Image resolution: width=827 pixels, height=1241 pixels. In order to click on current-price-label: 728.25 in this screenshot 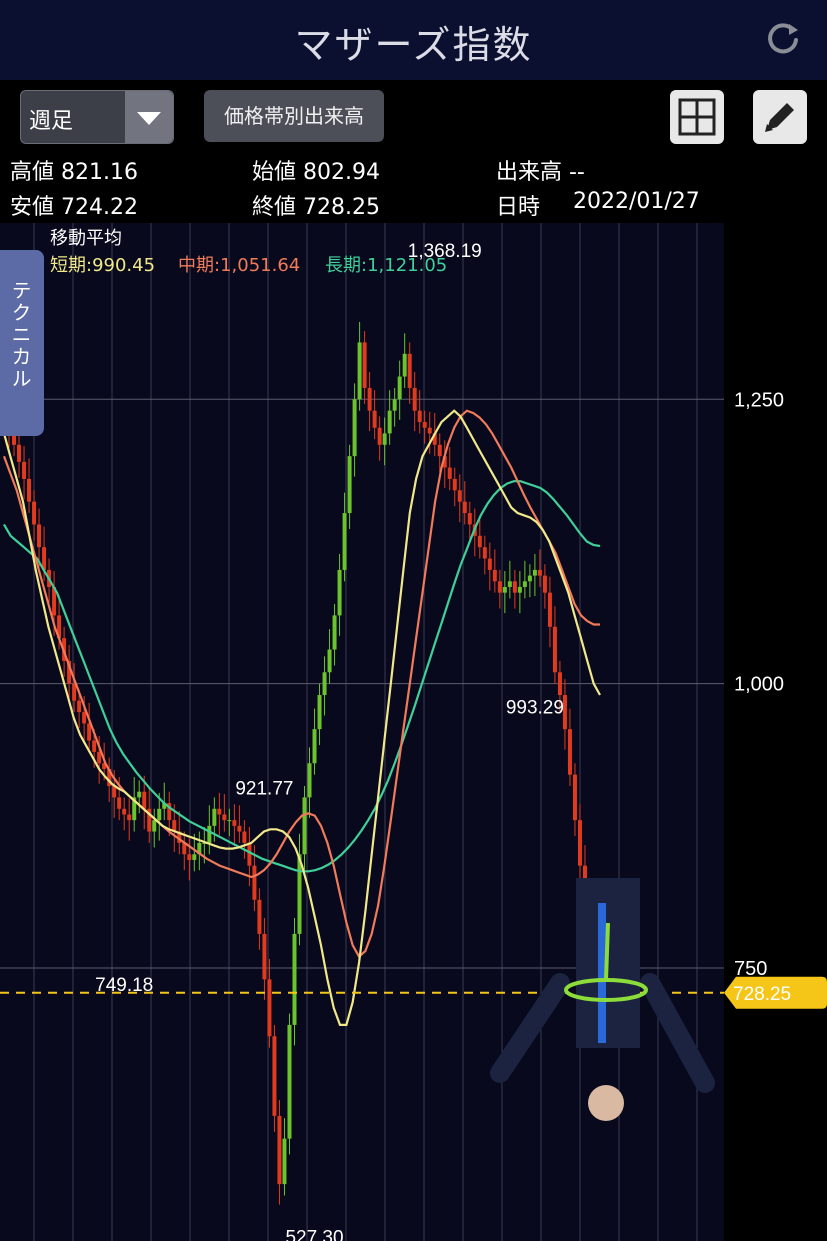, I will do `click(762, 994)`.